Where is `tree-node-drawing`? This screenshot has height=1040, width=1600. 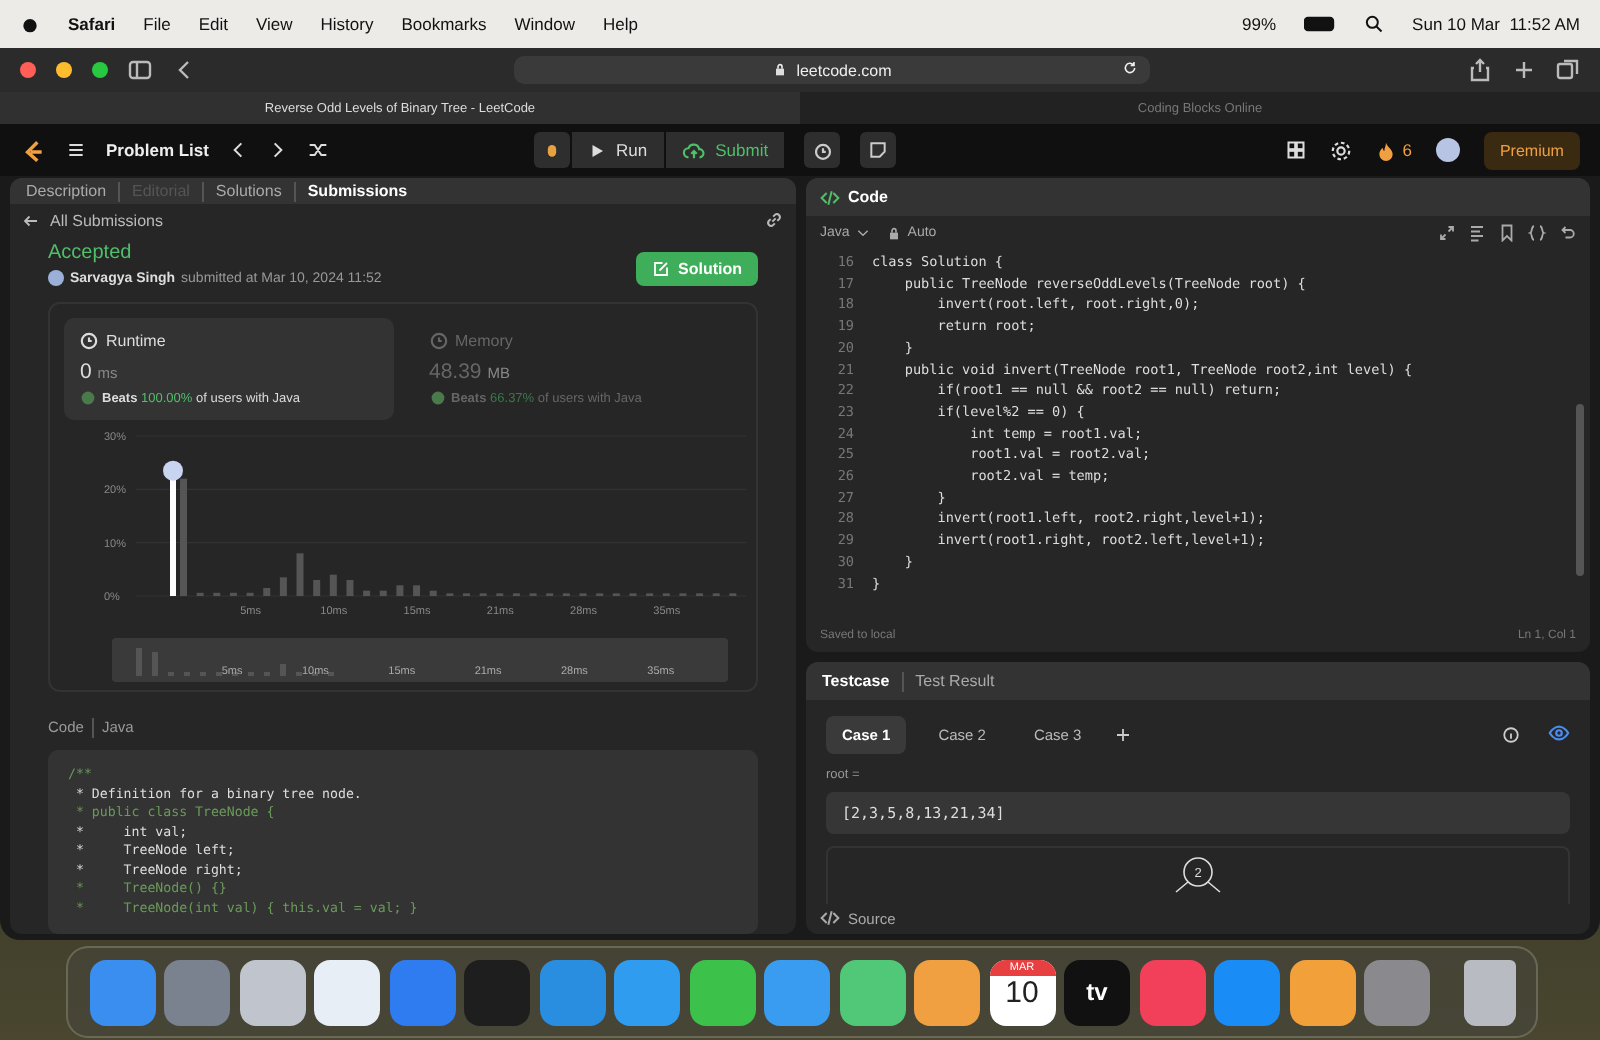 tree-node-drawing is located at coordinates (1198, 875).